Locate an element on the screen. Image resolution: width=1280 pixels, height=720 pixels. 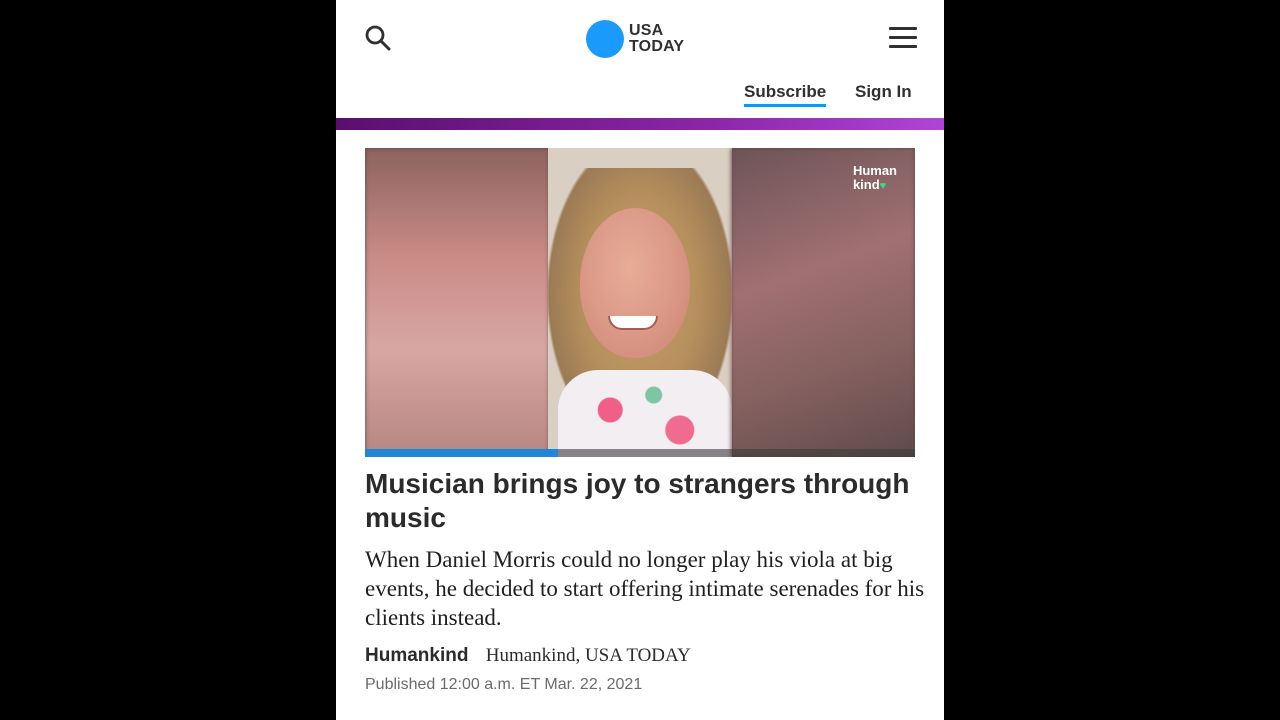
published-date: Published 12:00 a.m. ET Mar. 22, 2021 is located at coordinates (504, 684).